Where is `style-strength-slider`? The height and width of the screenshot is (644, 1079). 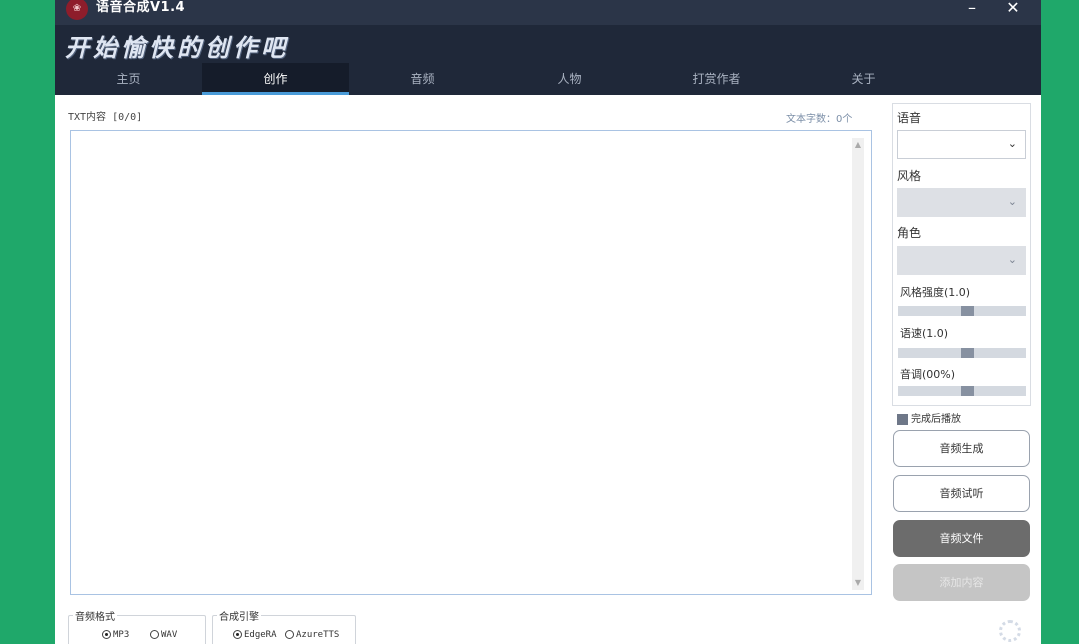
style-strength-slider is located at coordinates (962, 311).